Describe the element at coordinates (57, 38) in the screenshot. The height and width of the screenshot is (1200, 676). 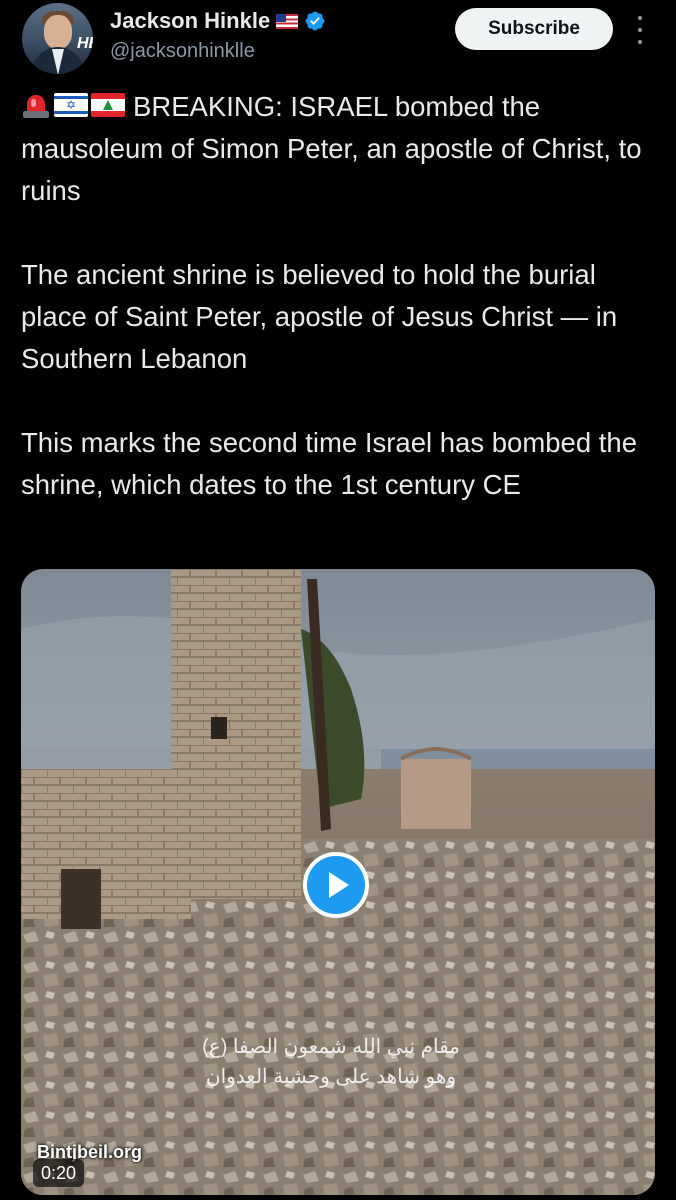
I see `avatar: HB` at that location.